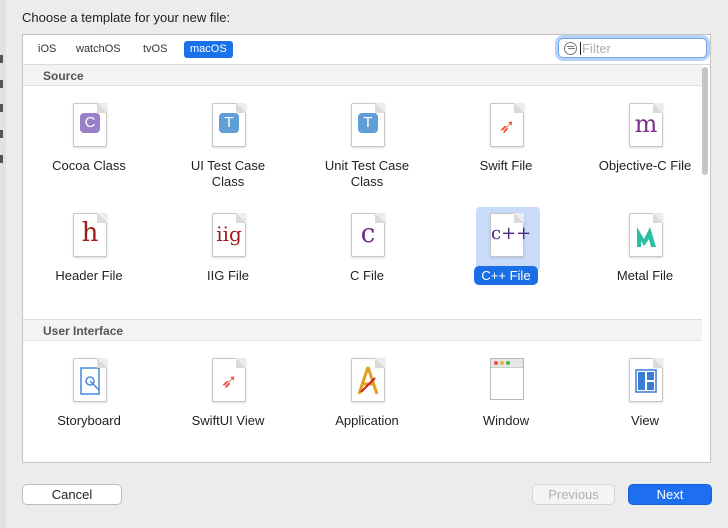 Image resolution: width=728 pixels, height=528 pixels. What do you see at coordinates (229, 380) in the screenshot?
I see `swiftui-icon: ➶` at bounding box center [229, 380].